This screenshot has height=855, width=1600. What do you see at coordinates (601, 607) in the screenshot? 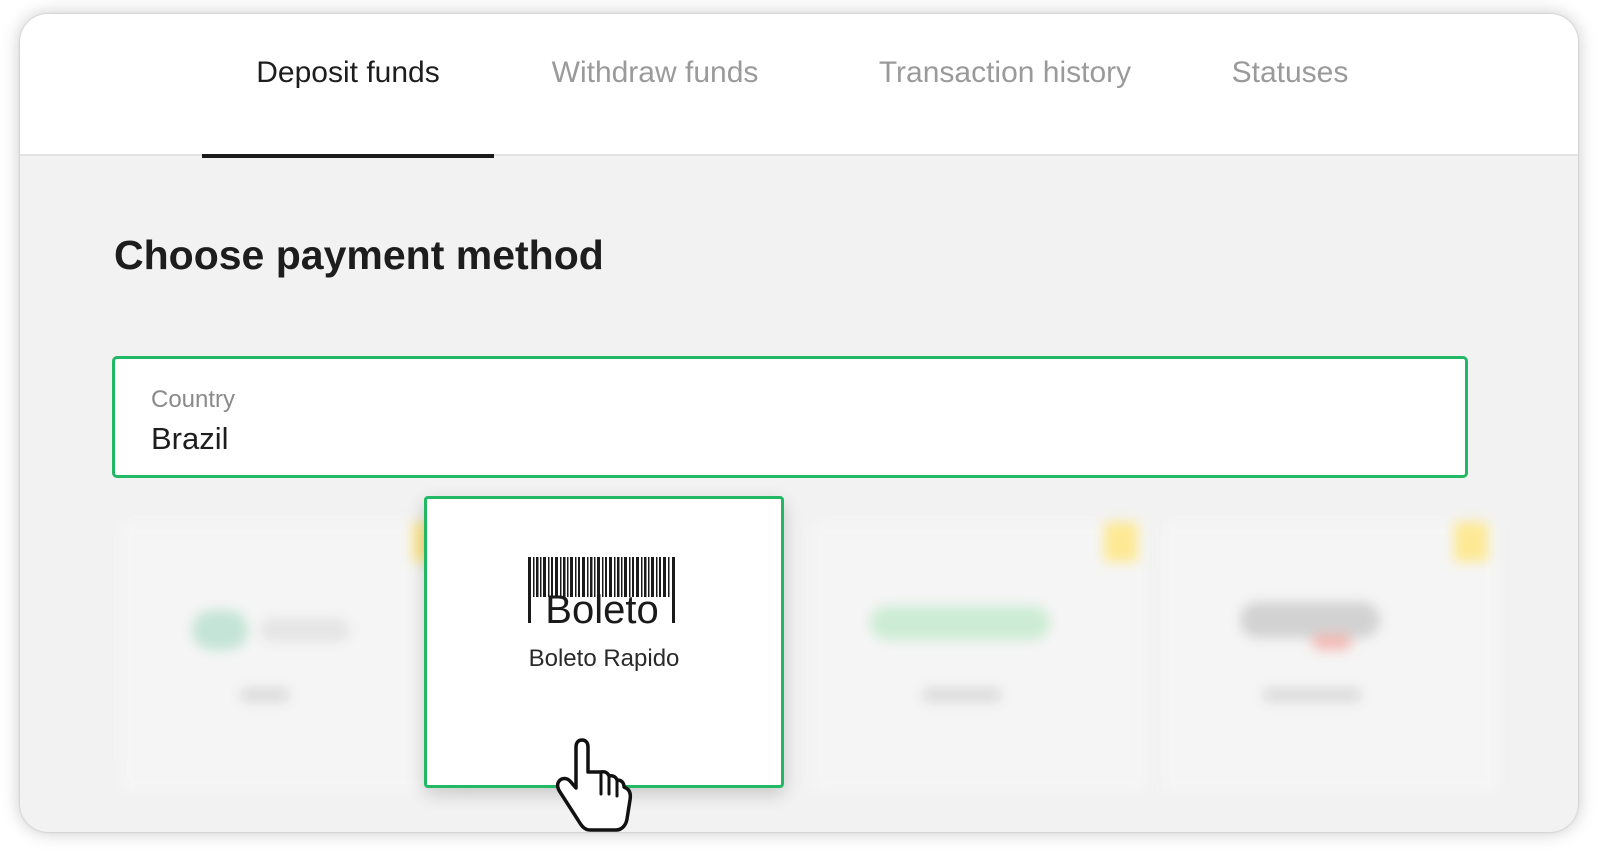
I see `boleto-logo-text: Boleto` at bounding box center [601, 607].